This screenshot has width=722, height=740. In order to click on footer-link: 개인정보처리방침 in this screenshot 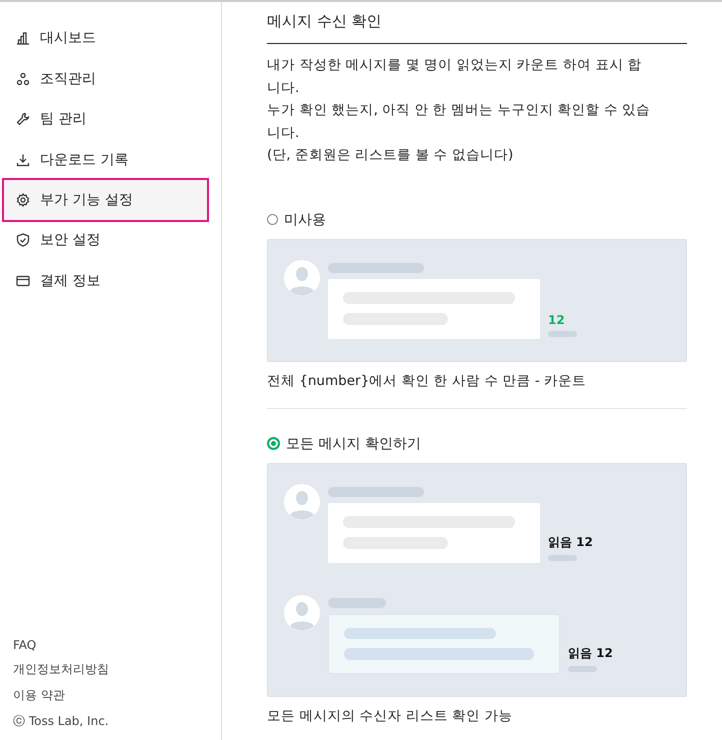, I will do `click(117, 669)`.